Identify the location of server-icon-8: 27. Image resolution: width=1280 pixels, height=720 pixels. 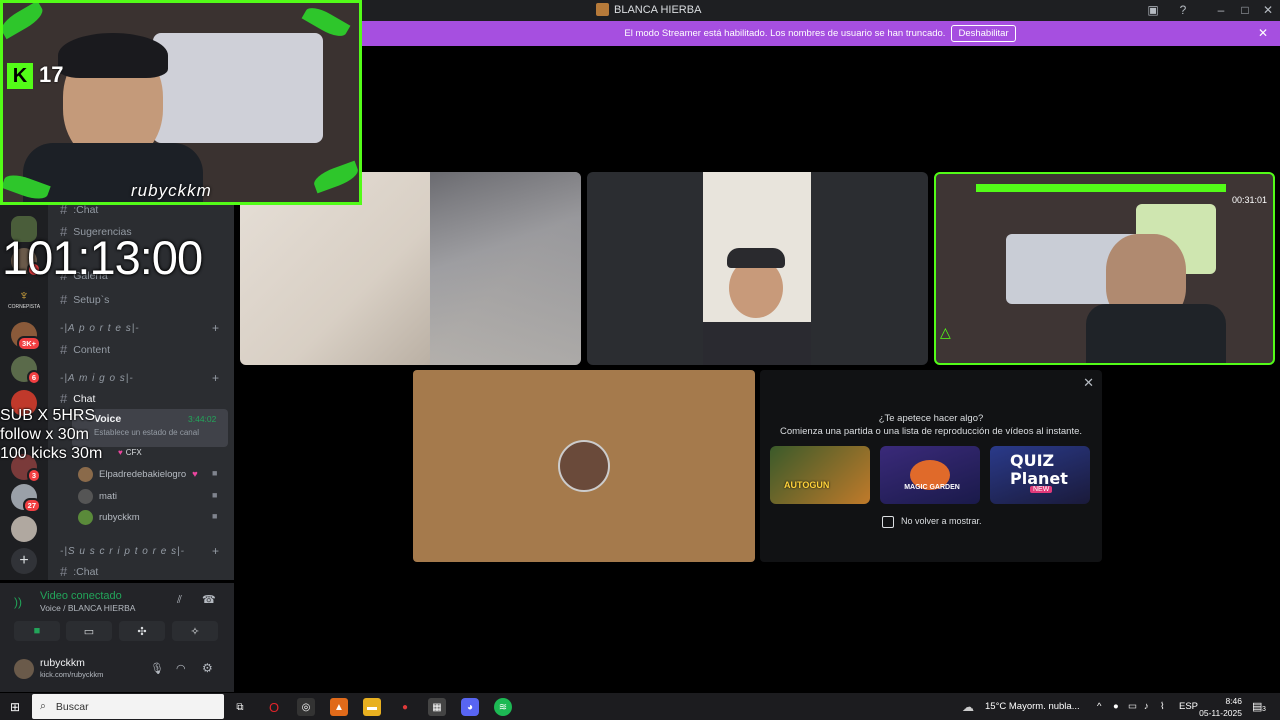
(26, 498).